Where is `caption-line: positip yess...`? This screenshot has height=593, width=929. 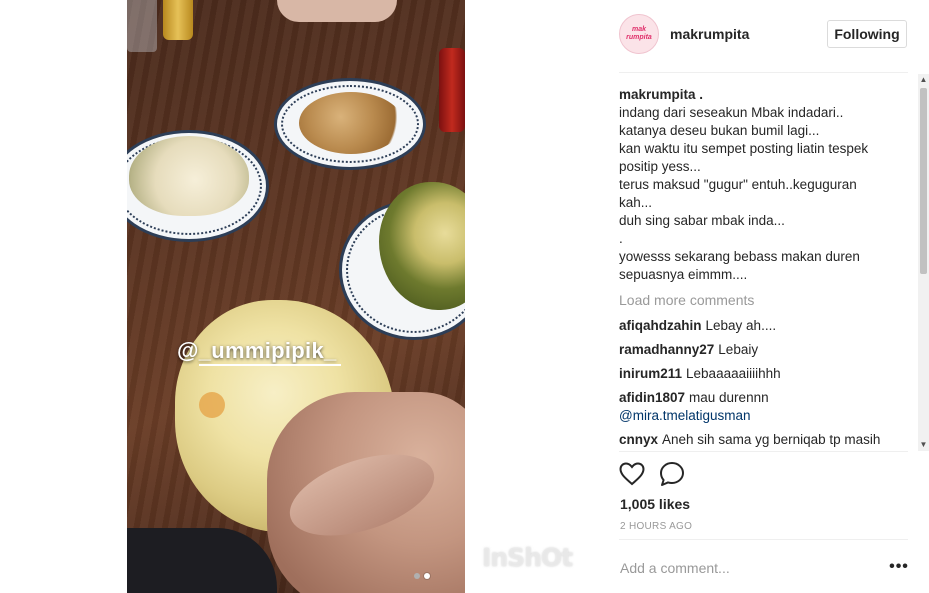 caption-line: positip yess... is located at coordinates (660, 166).